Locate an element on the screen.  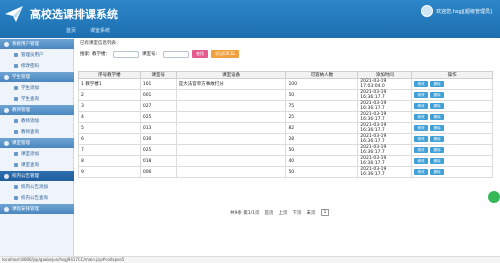
sidebar-item-label: 修改密码 is located at coordinates (30, 66).